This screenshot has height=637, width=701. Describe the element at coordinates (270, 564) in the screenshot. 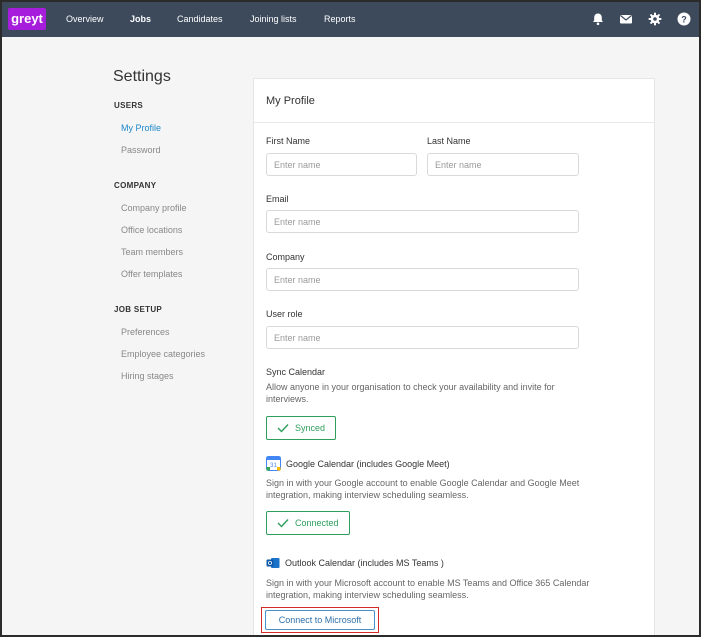

I see `outlook-icon-text: O` at that location.